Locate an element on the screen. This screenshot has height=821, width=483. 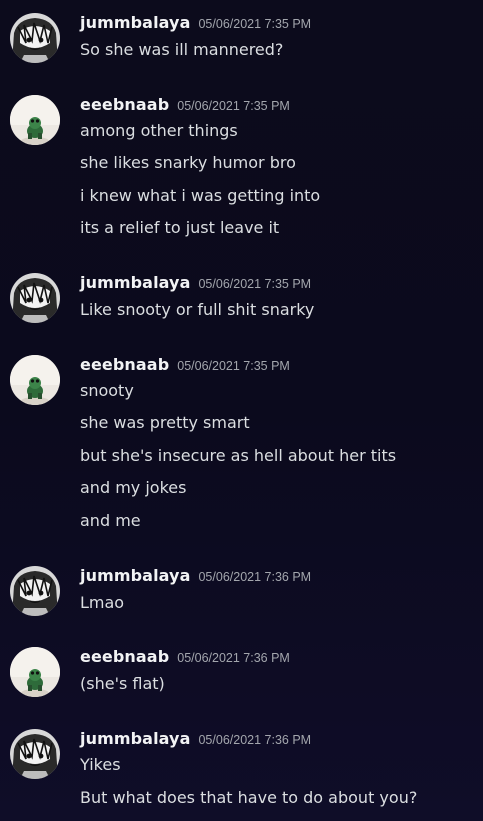
message-text: But what does that have to do about you? is located at coordinates (249, 797).